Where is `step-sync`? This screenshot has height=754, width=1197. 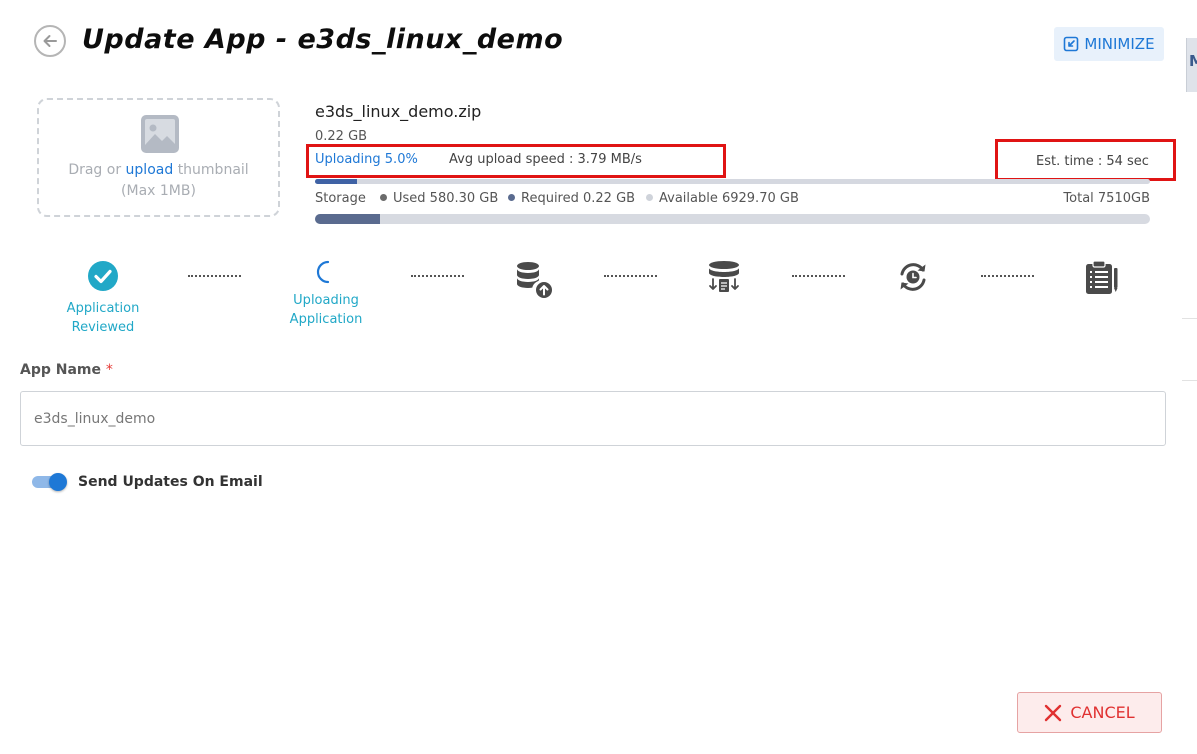
step-sync is located at coordinates (913, 279).